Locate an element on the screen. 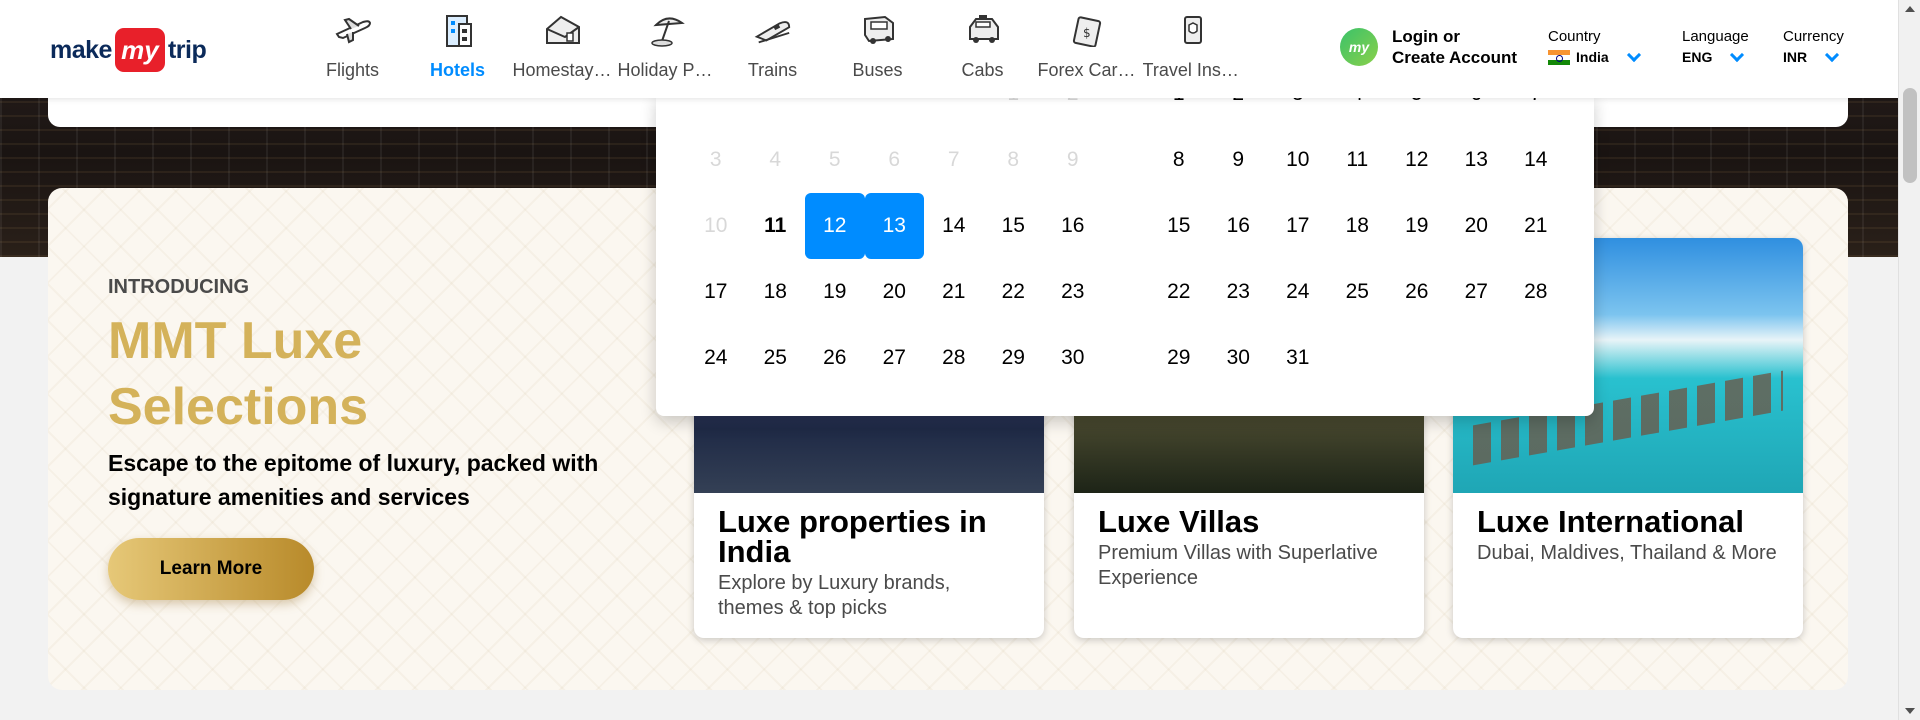  calendar-day: 10 is located at coordinates (1298, 160).